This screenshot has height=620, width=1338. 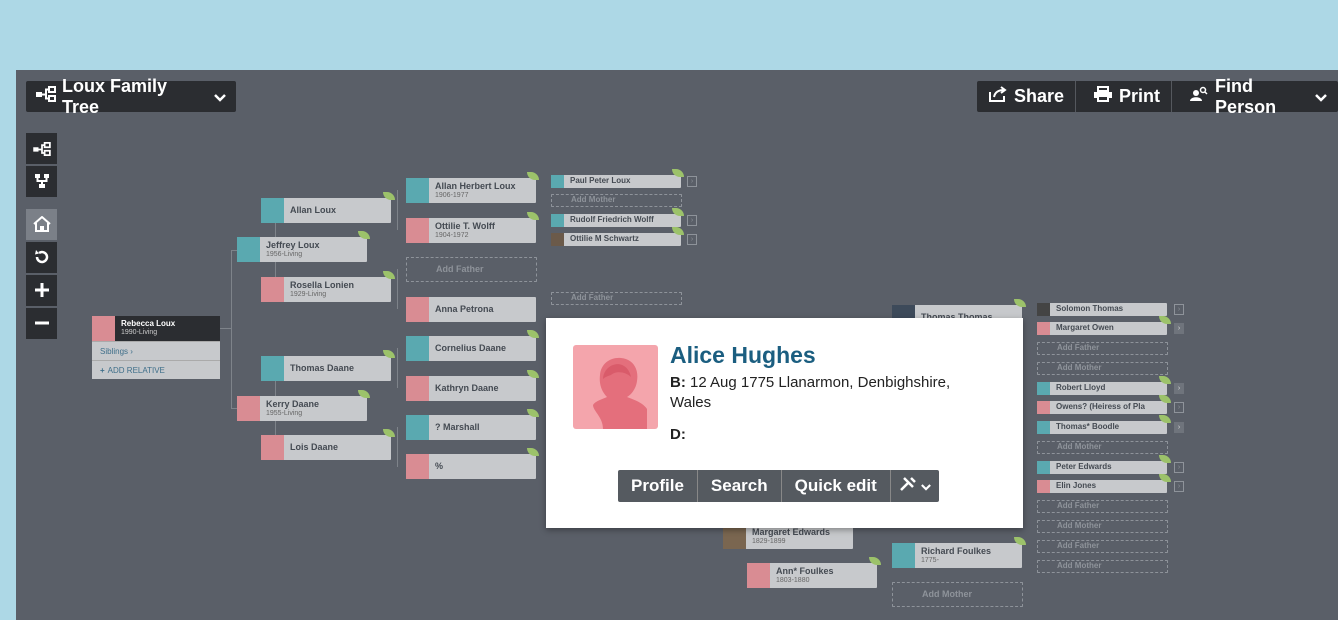 I want to click on reset-button, so click(x=41, y=257).